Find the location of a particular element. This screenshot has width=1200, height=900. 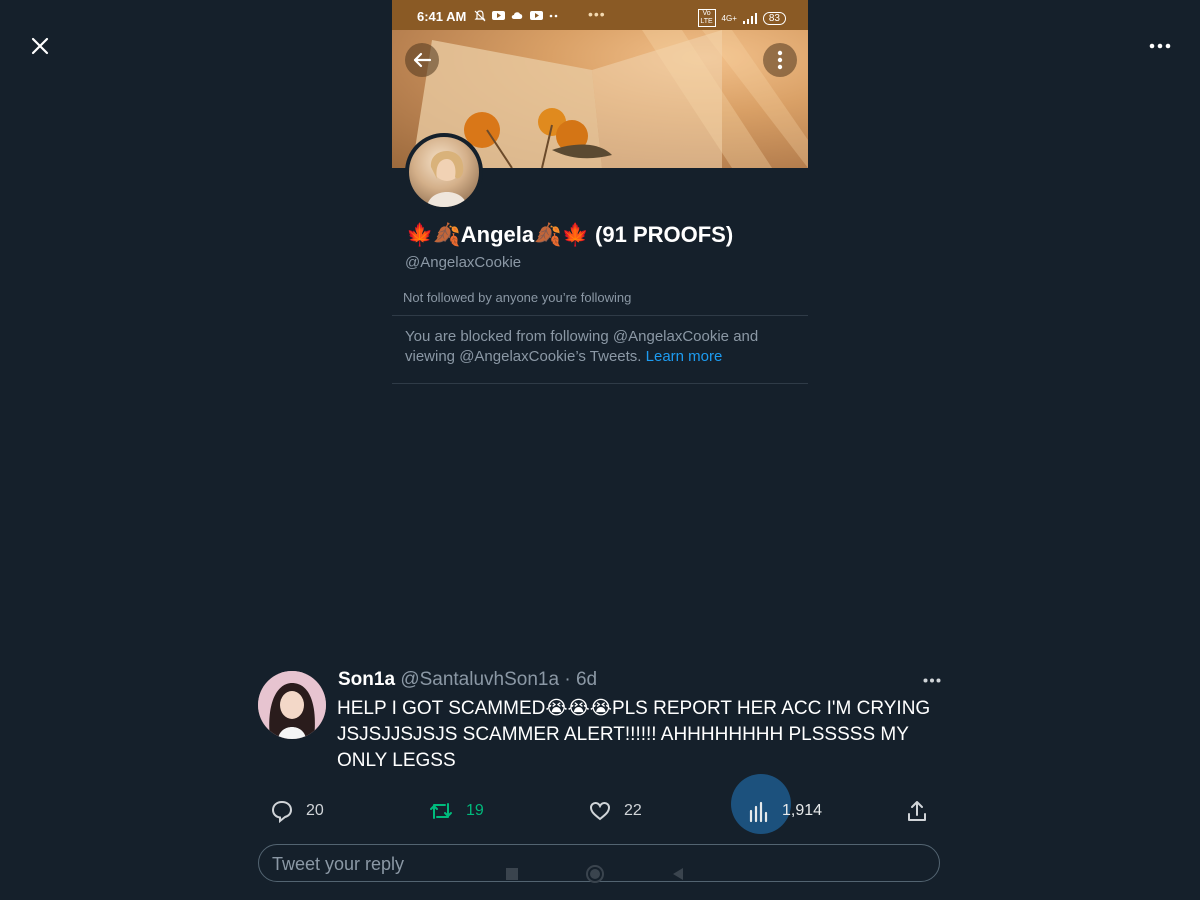

tweet-author-handle: @SantaluvhSon1a is located at coordinates (479, 679).